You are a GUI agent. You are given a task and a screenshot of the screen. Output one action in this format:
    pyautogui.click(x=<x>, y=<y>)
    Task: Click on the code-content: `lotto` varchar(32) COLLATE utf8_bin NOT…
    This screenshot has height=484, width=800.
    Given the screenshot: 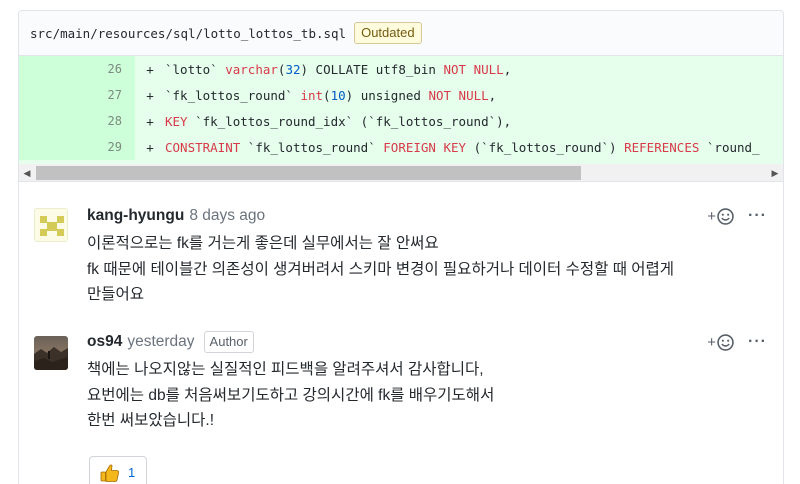 What is the action you would take?
    pyautogui.click(x=338, y=69)
    